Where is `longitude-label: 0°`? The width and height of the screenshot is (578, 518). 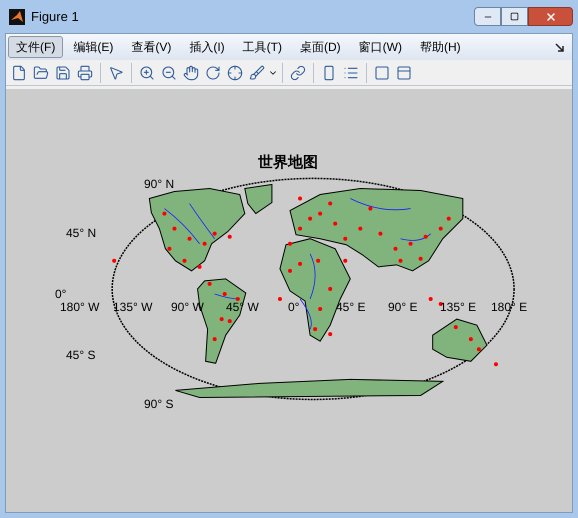 longitude-label: 0° is located at coordinates (294, 307).